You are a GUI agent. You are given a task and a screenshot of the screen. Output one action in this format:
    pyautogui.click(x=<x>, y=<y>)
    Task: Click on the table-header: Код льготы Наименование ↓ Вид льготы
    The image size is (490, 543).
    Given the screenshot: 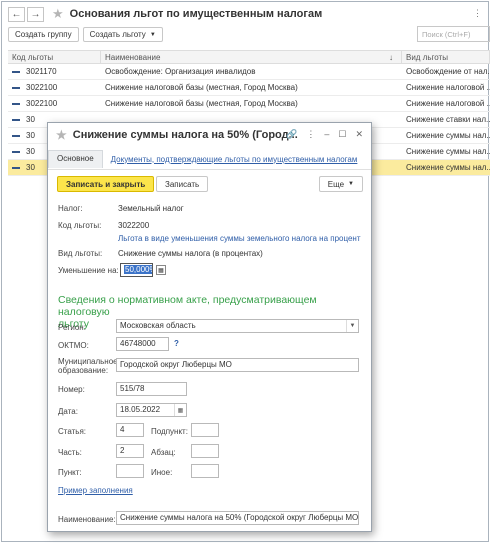 What is the action you would take?
    pyautogui.click(x=249, y=57)
    